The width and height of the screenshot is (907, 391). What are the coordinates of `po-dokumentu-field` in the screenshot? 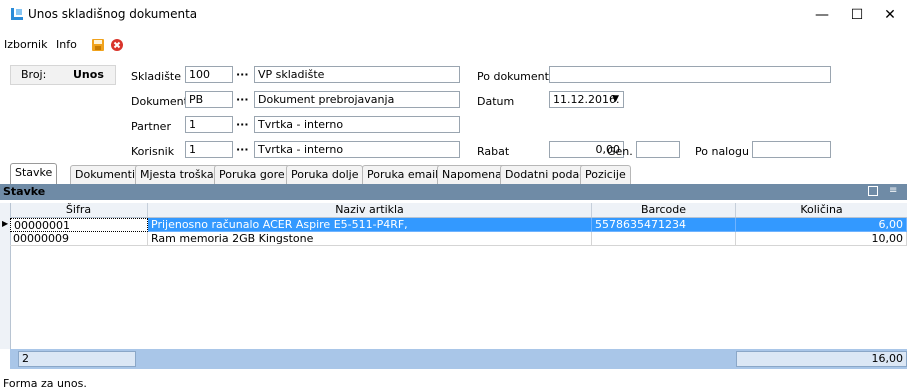 It's located at (690, 74).